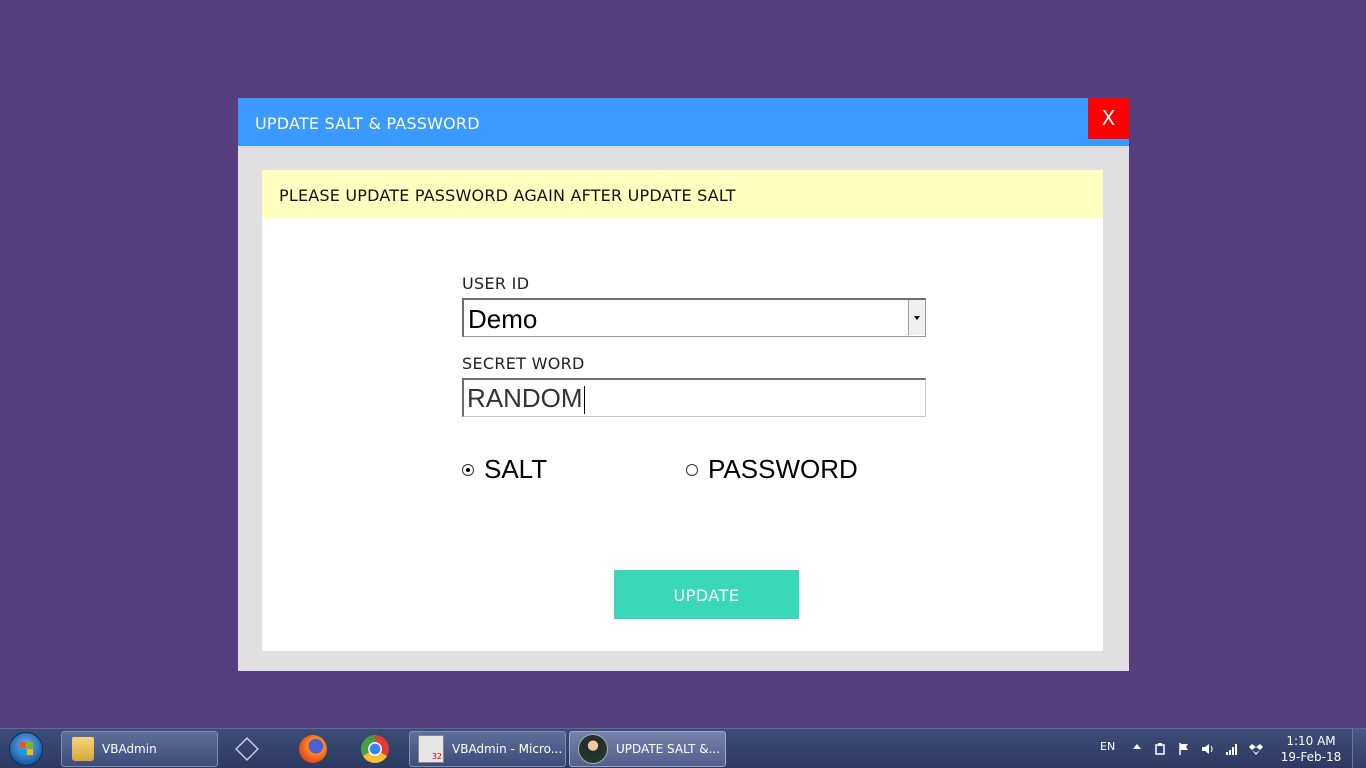 Image resolution: width=1366 pixels, height=768 pixels. Describe the element at coordinates (1359, 748) in the screenshot. I see `show-desktop-button` at that location.